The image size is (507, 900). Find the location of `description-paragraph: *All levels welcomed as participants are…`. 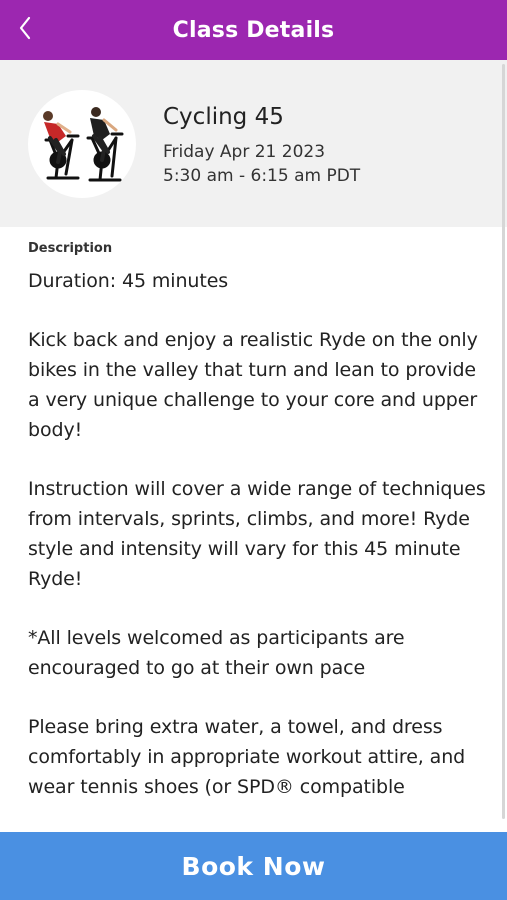

description-paragraph: *All levels welcomed as participants are… is located at coordinates (216, 653).